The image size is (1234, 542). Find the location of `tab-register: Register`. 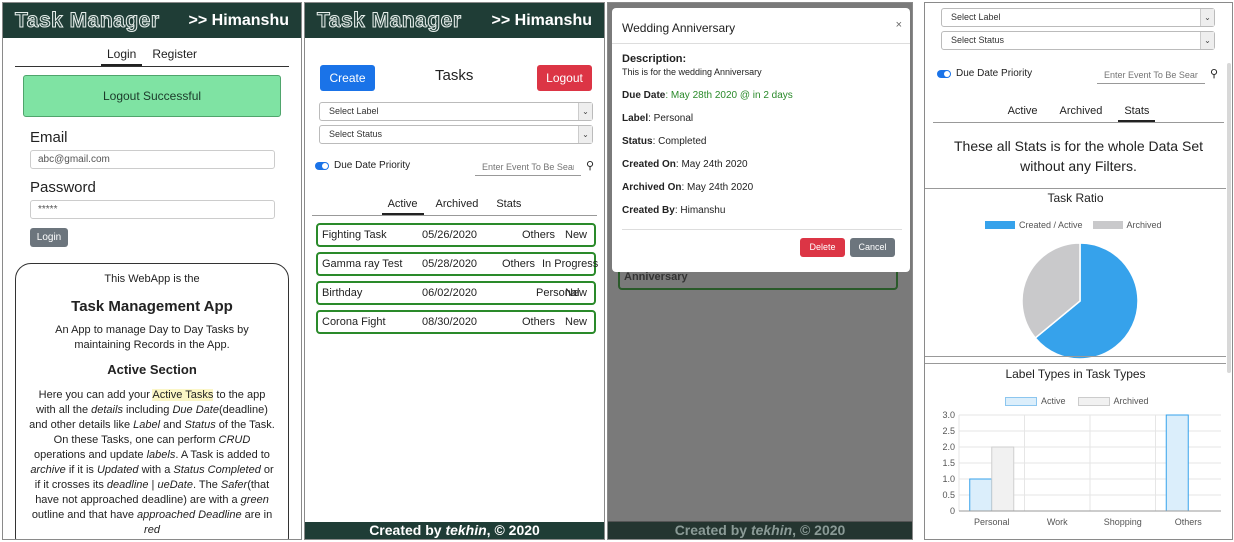

tab-register: Register is located at coordinates (174, 55).